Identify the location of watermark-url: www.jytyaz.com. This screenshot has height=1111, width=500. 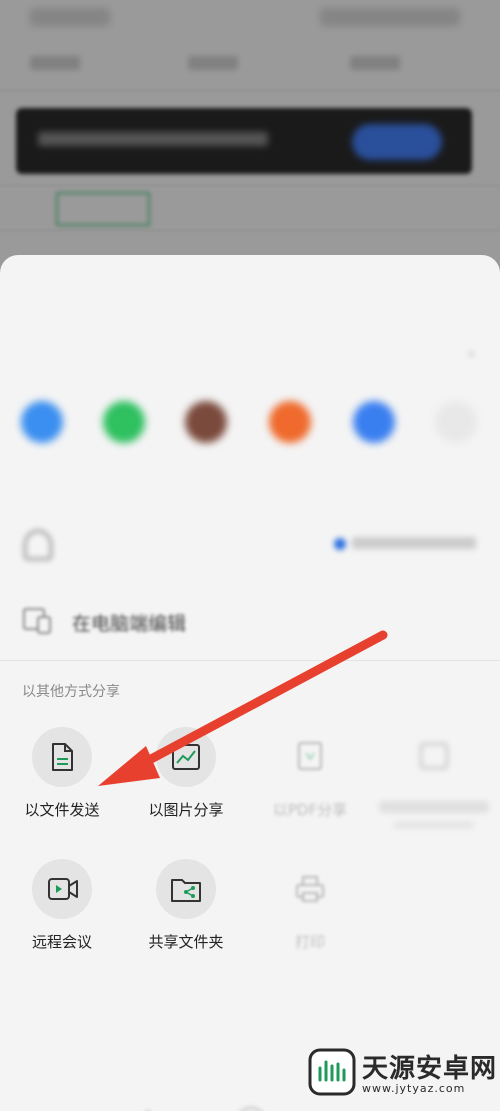
(414, 1088).